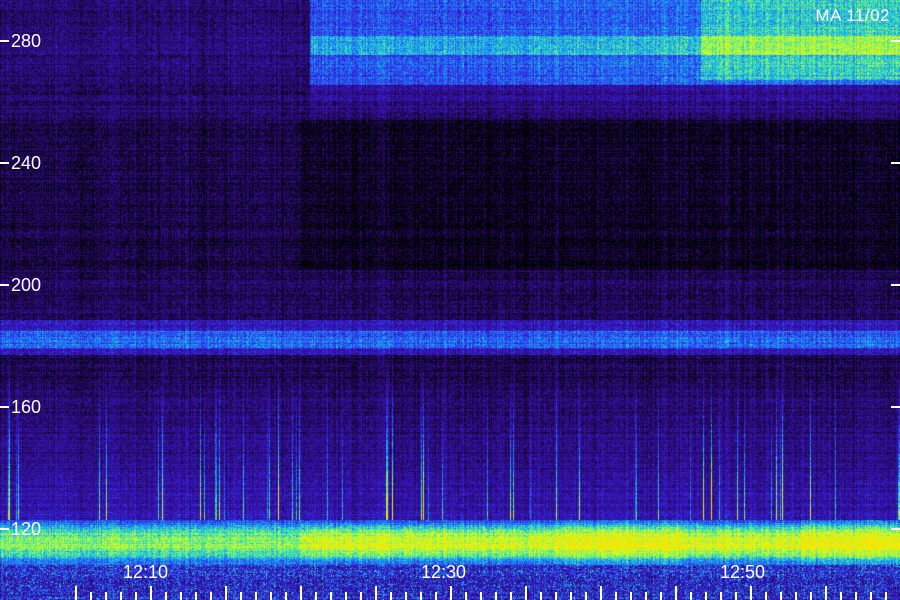  I want to click on x-label-1250: 12:50, so click(743, 572).